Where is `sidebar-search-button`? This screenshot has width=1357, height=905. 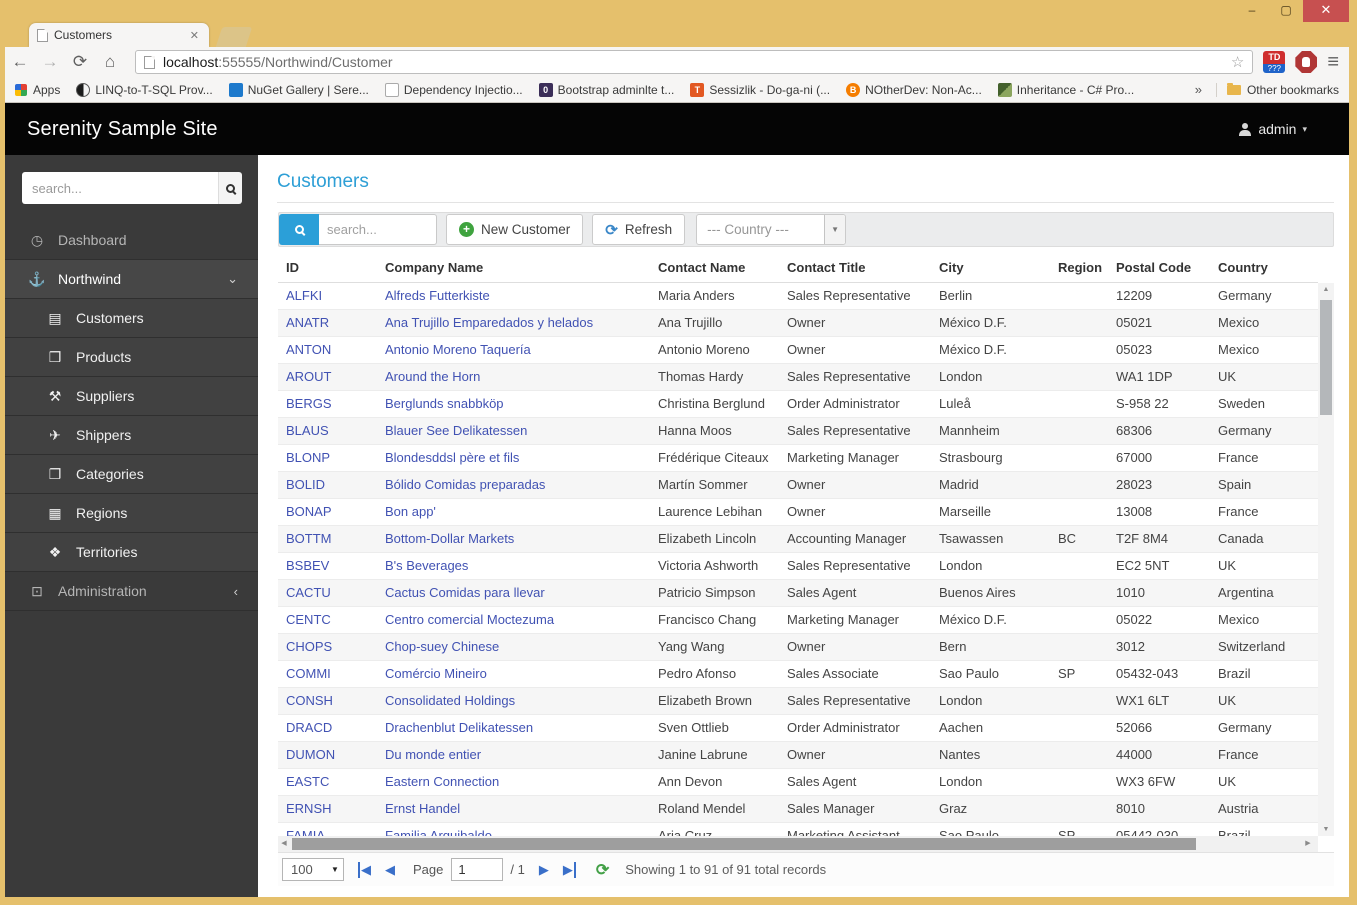
sidebar-search-button is located at coordinates (230, 188).